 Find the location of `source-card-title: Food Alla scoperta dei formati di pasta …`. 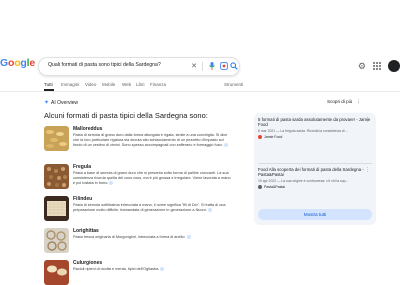

source-card-title: Food Alla scoperta dei formati di pasta … is located at coordinates (315, 172).